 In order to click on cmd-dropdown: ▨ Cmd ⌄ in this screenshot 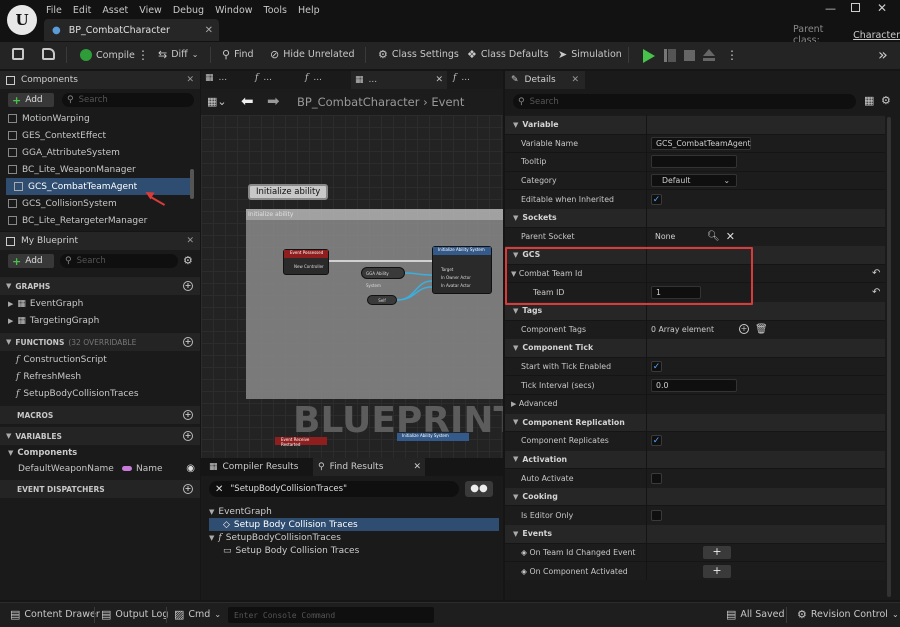, I will do `click(197, 614)`.